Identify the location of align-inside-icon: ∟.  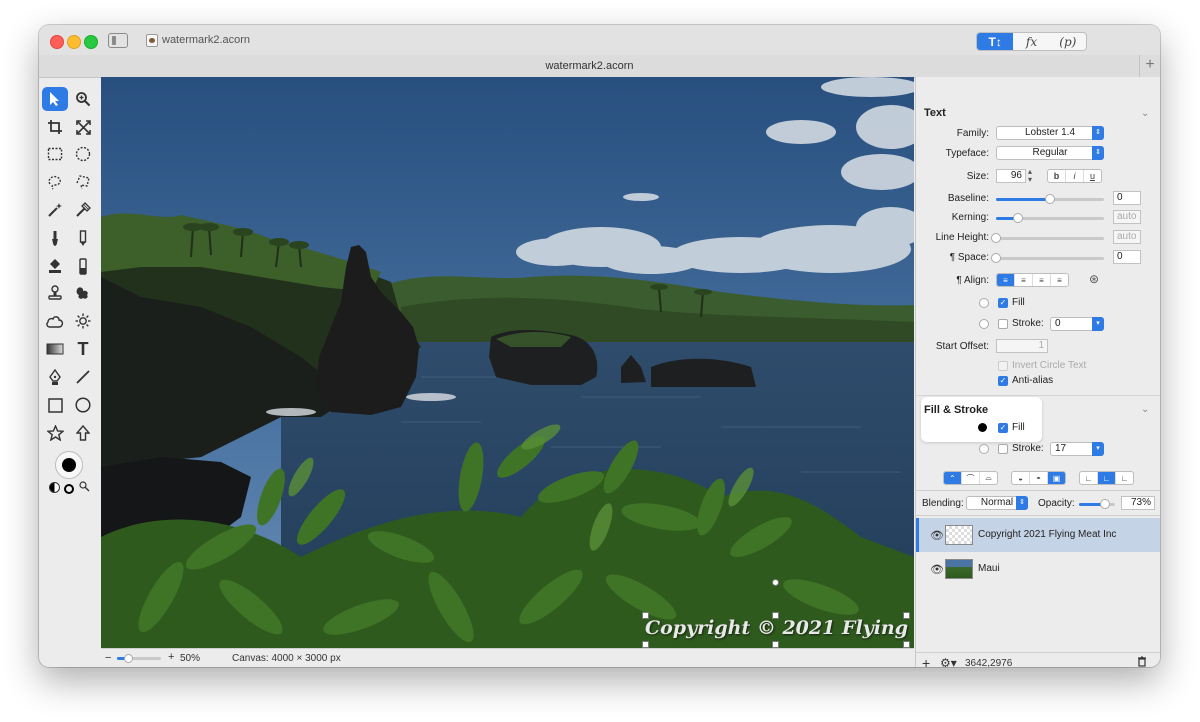
(1089, 478).